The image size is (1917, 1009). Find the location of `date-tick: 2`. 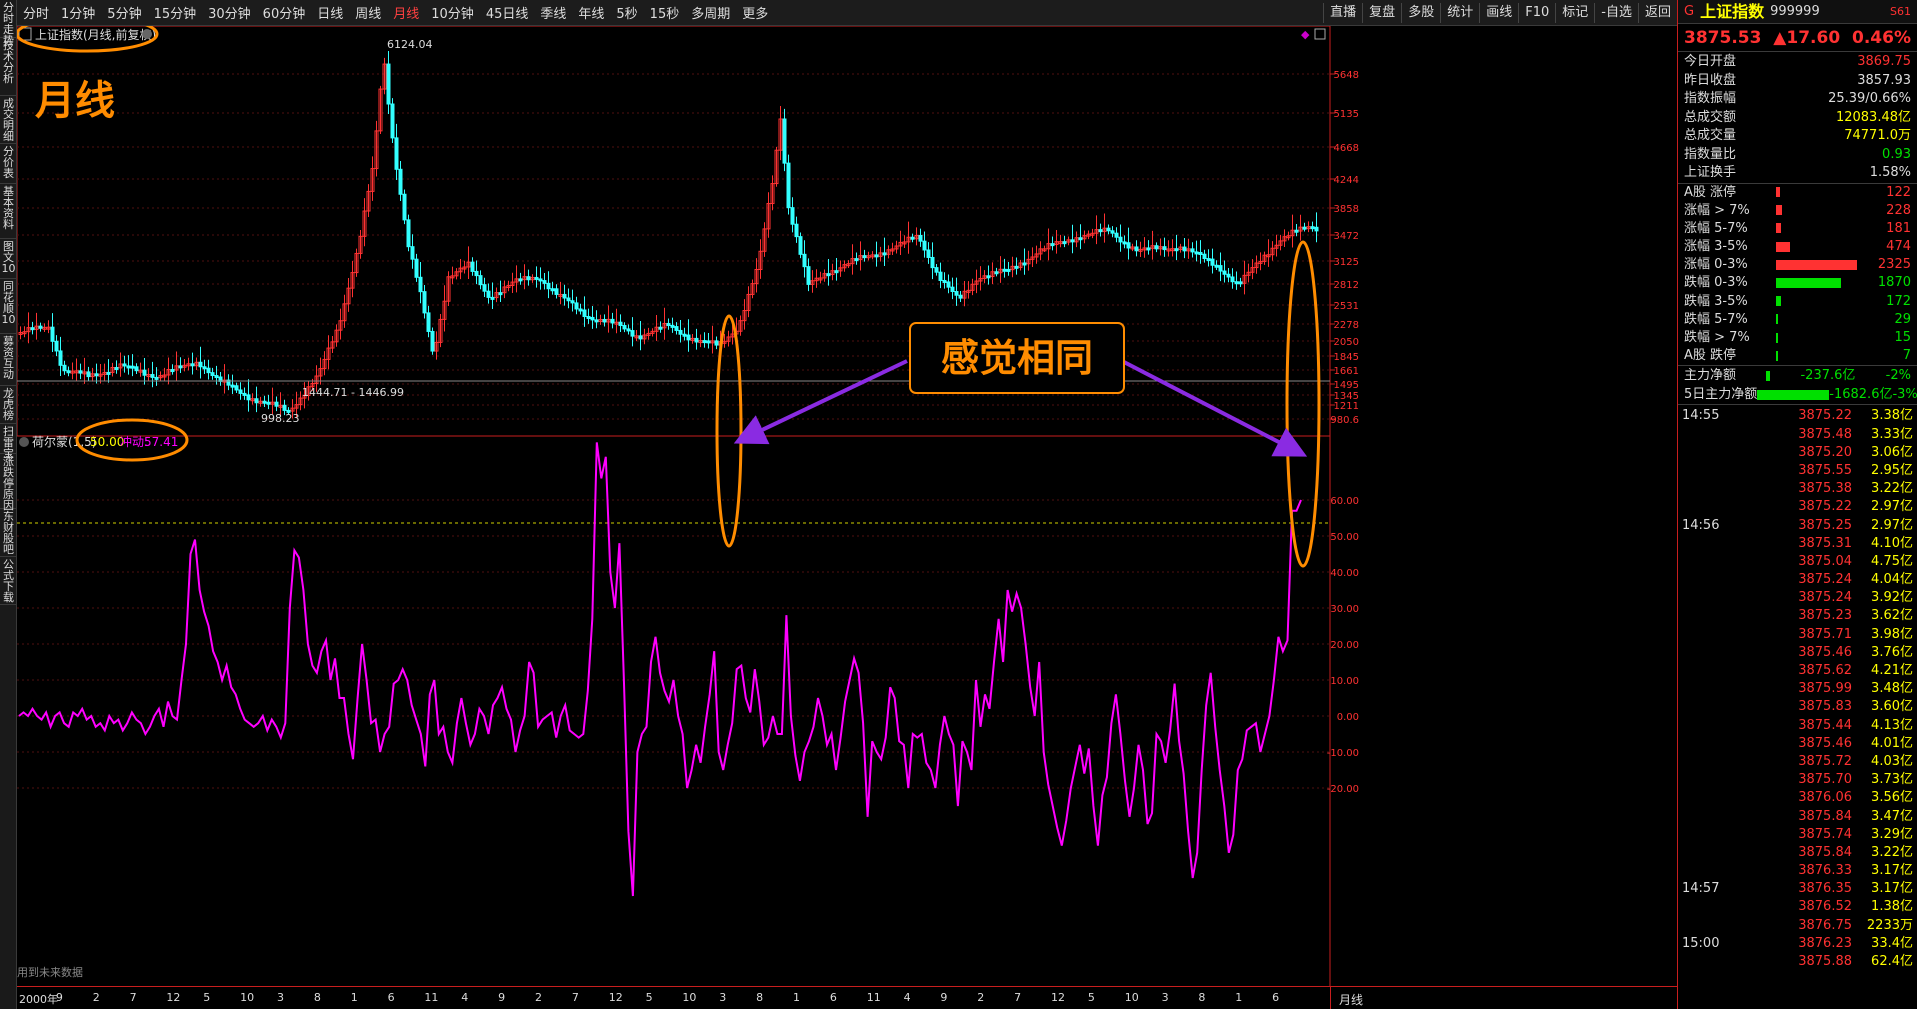

date-tick: 2 is located at coordinates (981, 997).